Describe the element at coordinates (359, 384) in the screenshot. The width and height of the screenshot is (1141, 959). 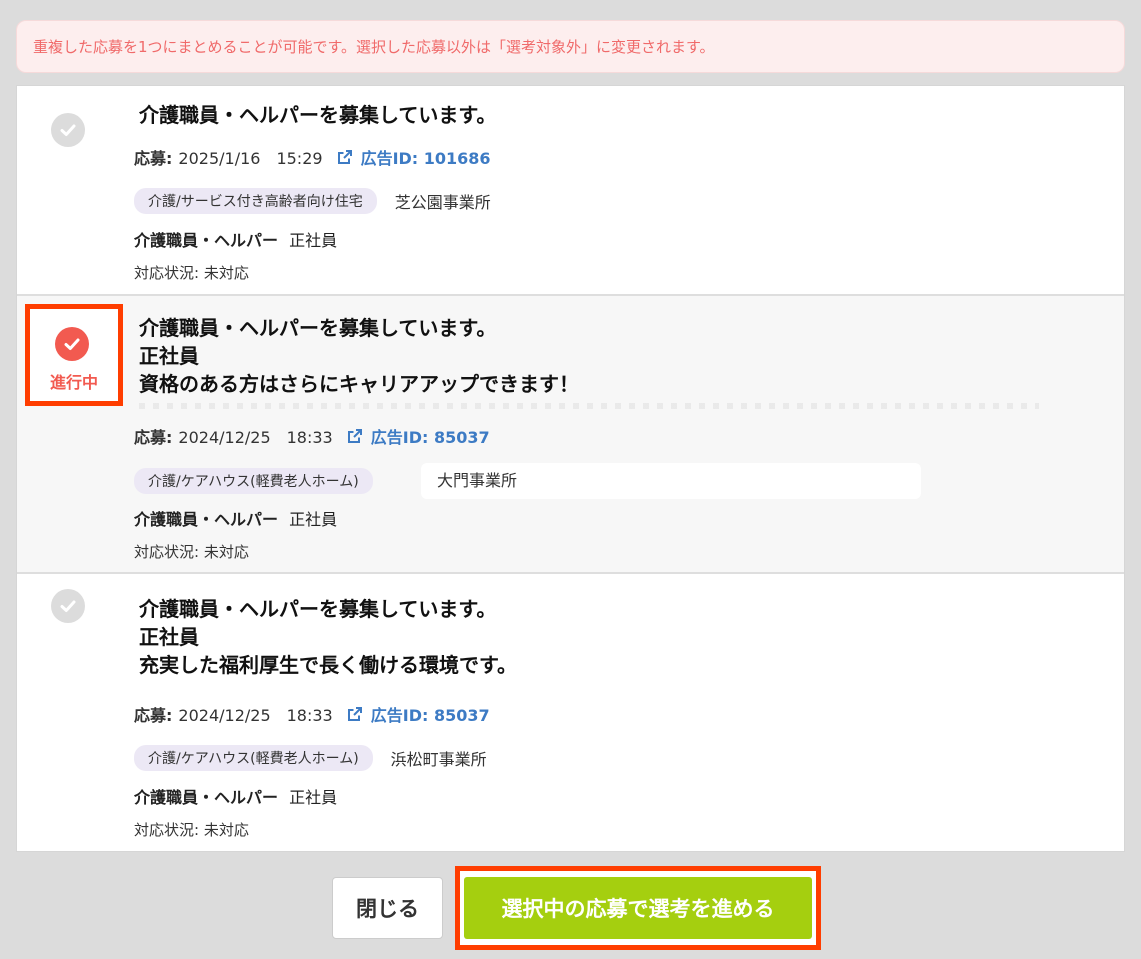
I see `job-title-line: 資格のある方はさらにキャリアアップできます！` at that location.